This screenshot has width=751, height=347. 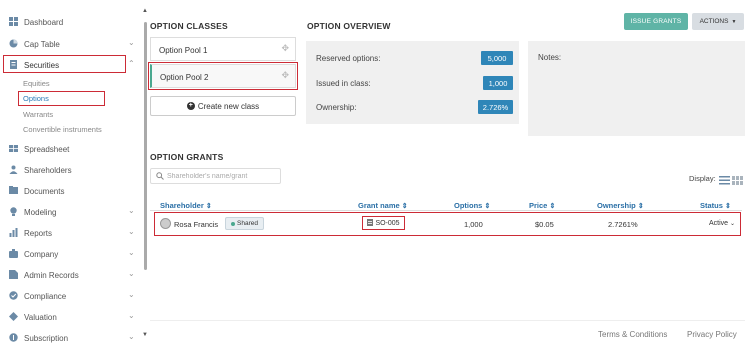 I want to click on sidebar-item-dashboard: Dashboard, so click(x=70, y=22).